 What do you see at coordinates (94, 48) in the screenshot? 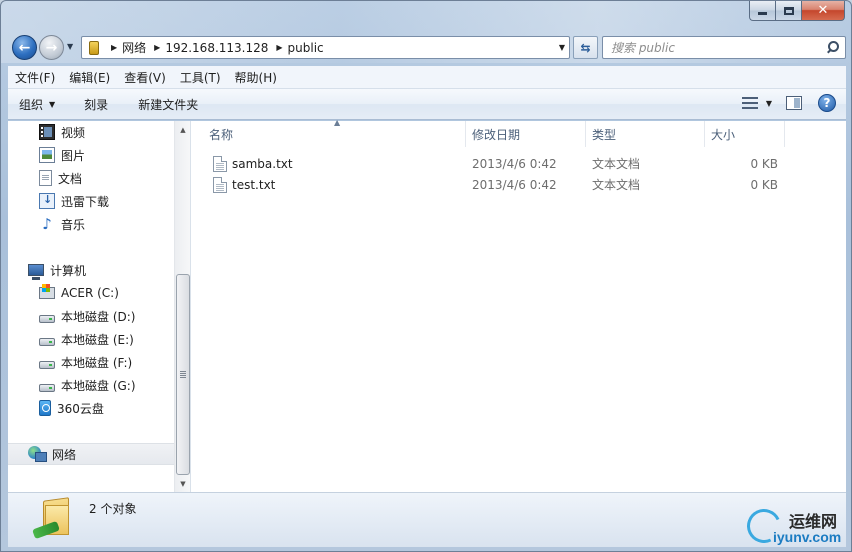
I see `network-location-icon` at bounding box center [94, 48].